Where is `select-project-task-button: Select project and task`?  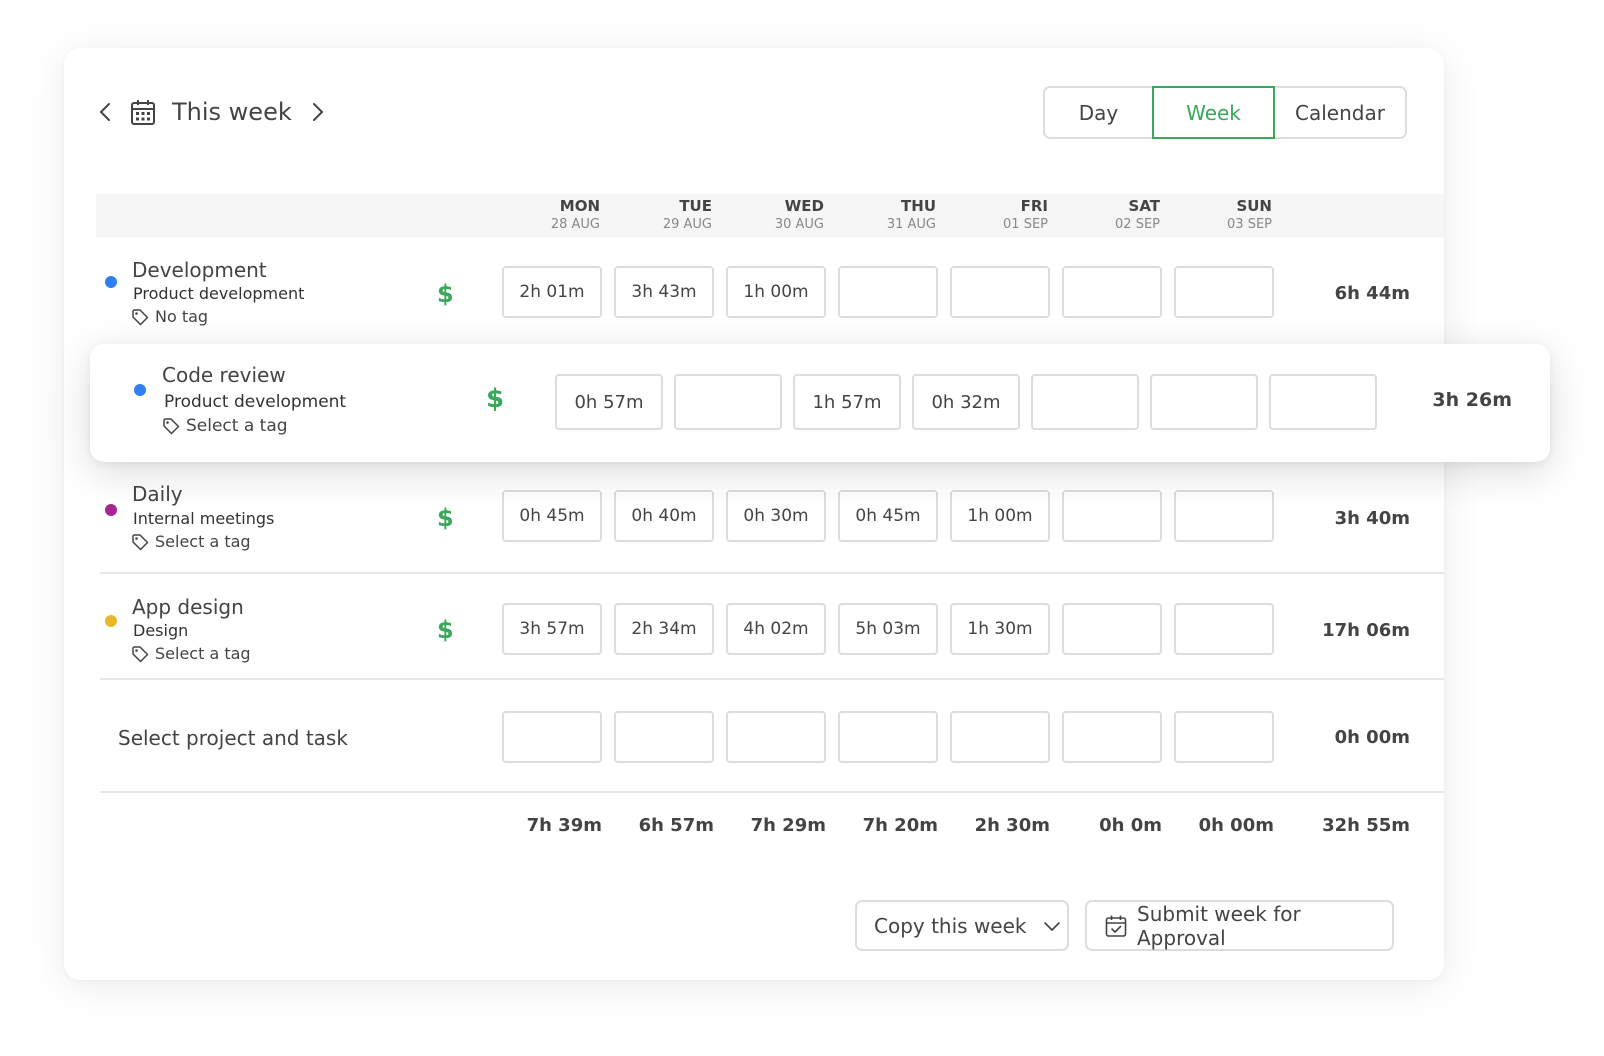
select-project-task-button: Select project and task is located at coordinates (233, 738).